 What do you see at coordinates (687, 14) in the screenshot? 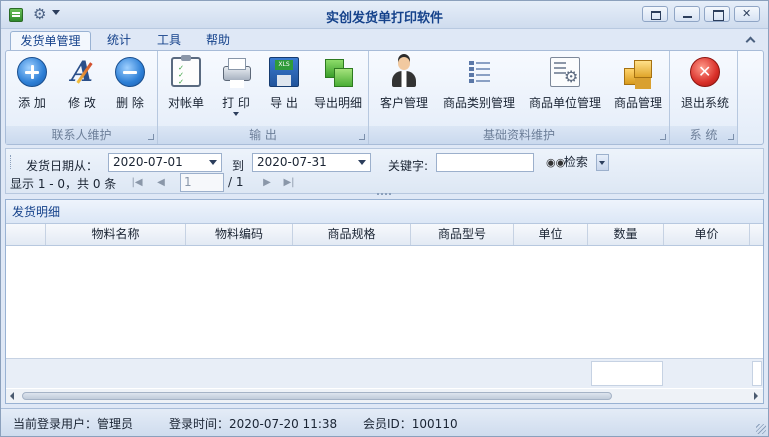
I see `minimize-button` at bounding box center [687, 14].